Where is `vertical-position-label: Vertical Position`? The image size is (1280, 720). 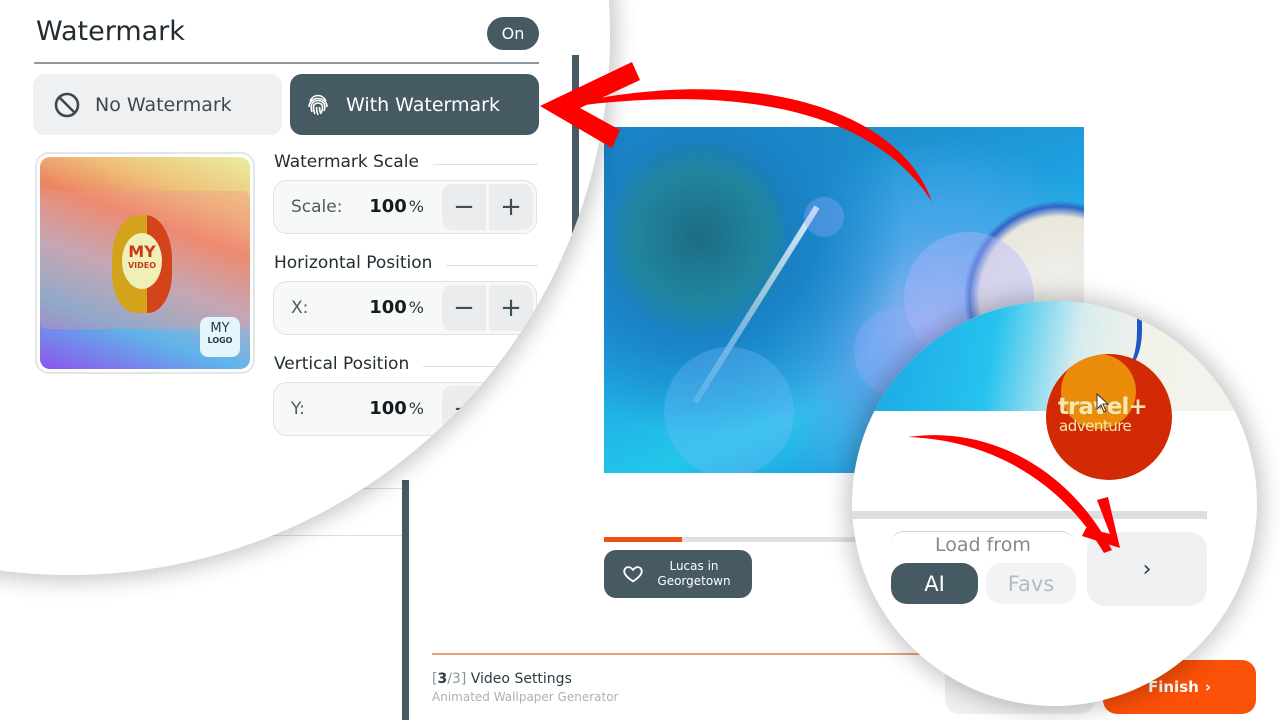 vertical-position-label: Vertical Position is located at coordinates (406, 364).